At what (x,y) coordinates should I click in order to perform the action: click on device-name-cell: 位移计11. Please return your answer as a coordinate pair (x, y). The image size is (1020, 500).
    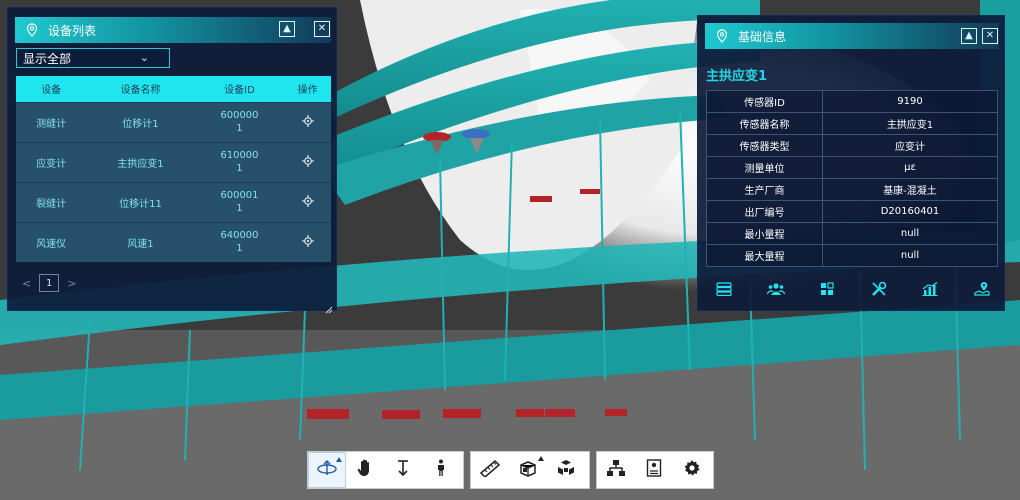
    Looking at the image, I should click on (140, 201).